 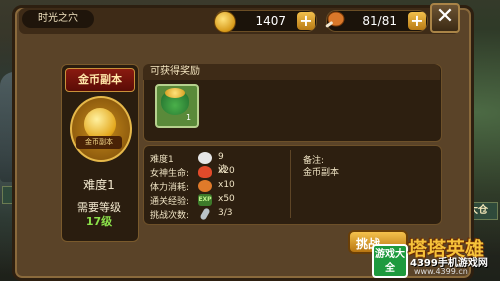 I want to click on close-button: ✕, so click(x=445, y=18).